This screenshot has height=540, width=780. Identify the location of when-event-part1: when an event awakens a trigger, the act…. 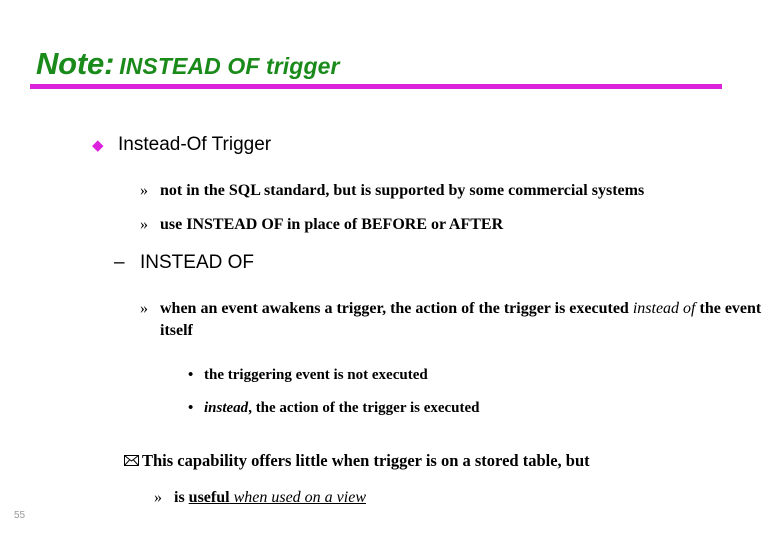
(396, 308).